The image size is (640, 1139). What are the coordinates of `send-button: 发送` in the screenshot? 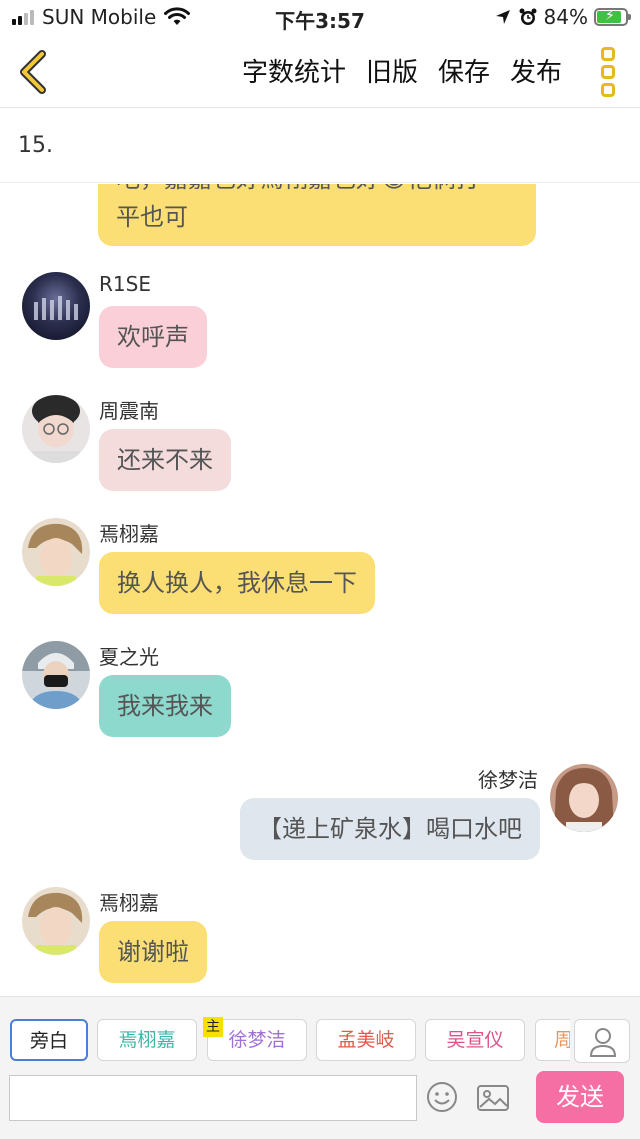 It's located at (580, 1097).